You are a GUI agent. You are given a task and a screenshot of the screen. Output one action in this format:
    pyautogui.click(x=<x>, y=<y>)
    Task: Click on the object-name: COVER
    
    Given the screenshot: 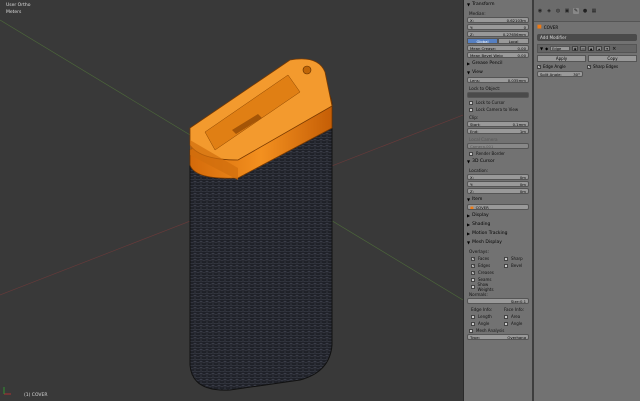 What is the action you would take?
    pyautogui.click(x=551, y=27)
    